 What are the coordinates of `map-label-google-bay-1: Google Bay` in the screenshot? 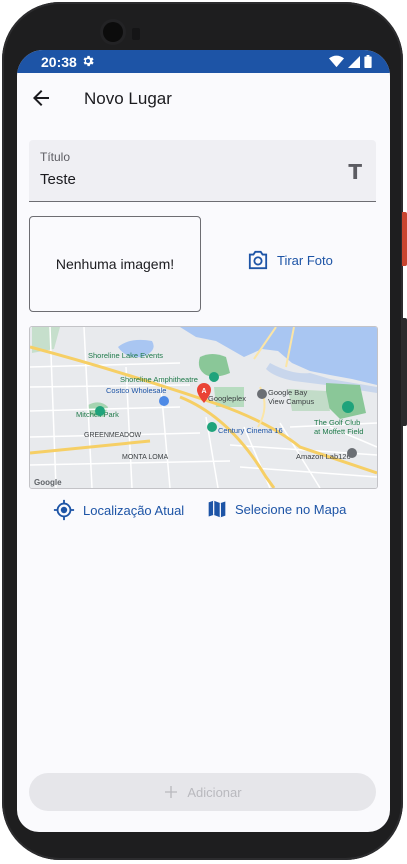 It's located at (287, 392).